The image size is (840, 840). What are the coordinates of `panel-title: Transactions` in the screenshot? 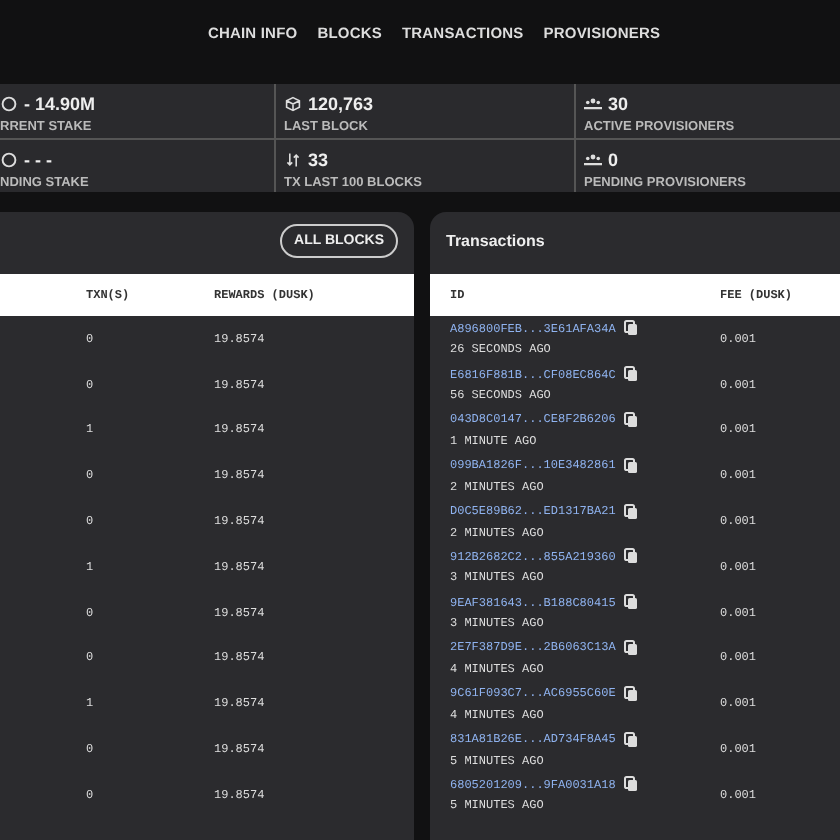 It's located at (495, 240).